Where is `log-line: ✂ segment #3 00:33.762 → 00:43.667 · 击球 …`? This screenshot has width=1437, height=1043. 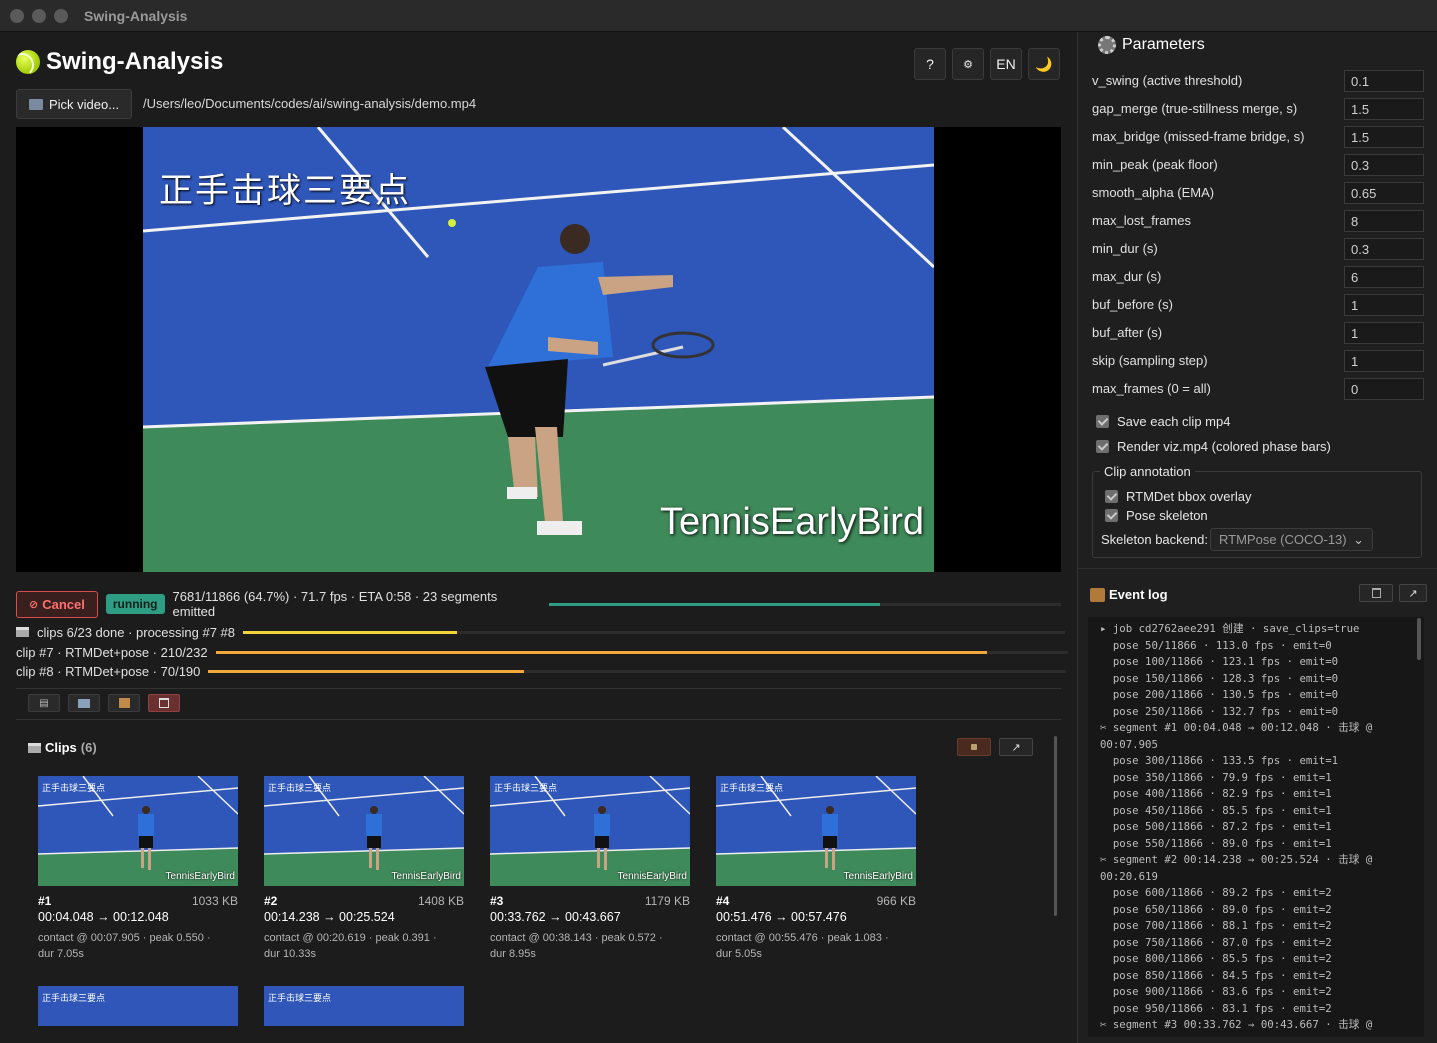
log-line: ✂ segment #3 00:33.762 → 00:43.667 · 击球 … is located at coordinates (1236, 1024).